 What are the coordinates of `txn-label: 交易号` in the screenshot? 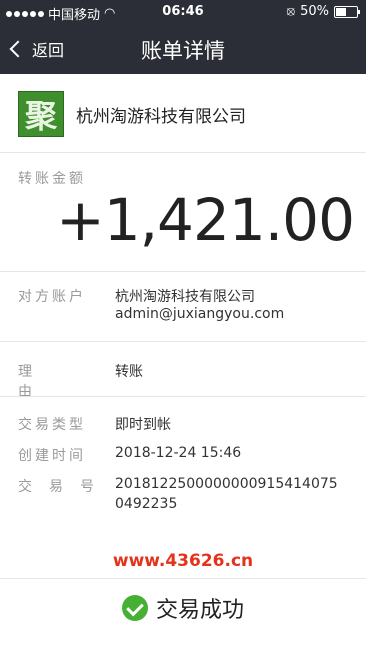 It's located at (64, 487).